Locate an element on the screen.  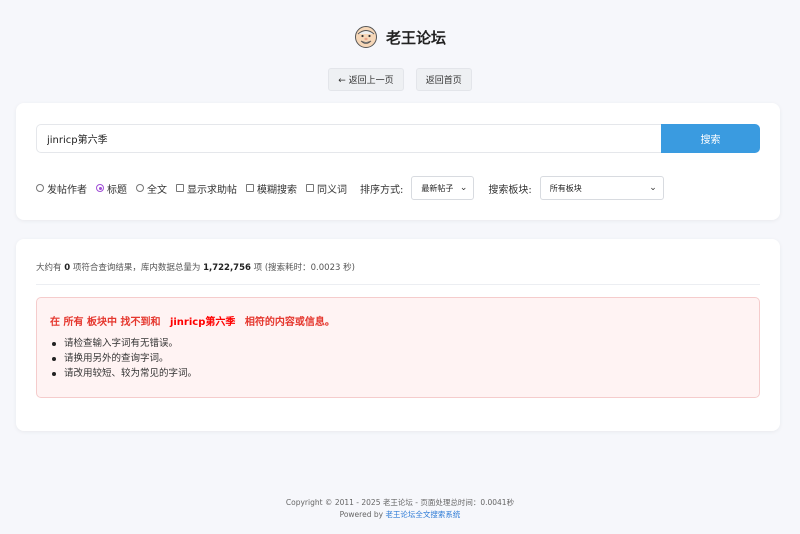
total-count: 1,722,756 is located at coordinates (227, 268).